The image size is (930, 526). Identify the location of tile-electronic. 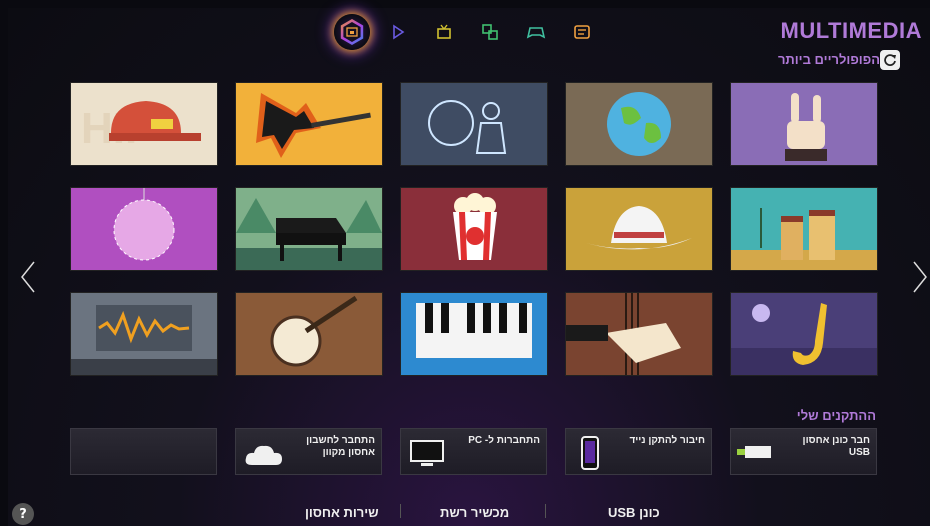
(144, 334).